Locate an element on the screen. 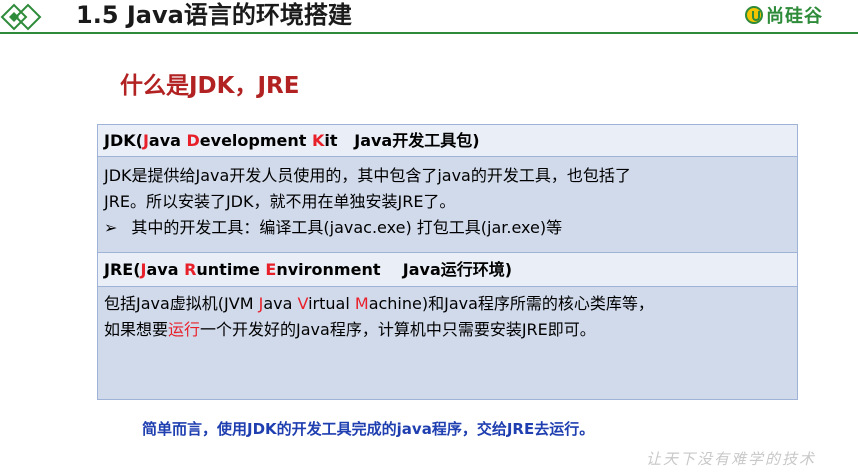 The width and height of the screenshot is (858, 474). jdk-line-1: JDK是提供给Java开发人员使用的，其中包含了java的开发工具，也包括了 is located at coordinates (367, 175).